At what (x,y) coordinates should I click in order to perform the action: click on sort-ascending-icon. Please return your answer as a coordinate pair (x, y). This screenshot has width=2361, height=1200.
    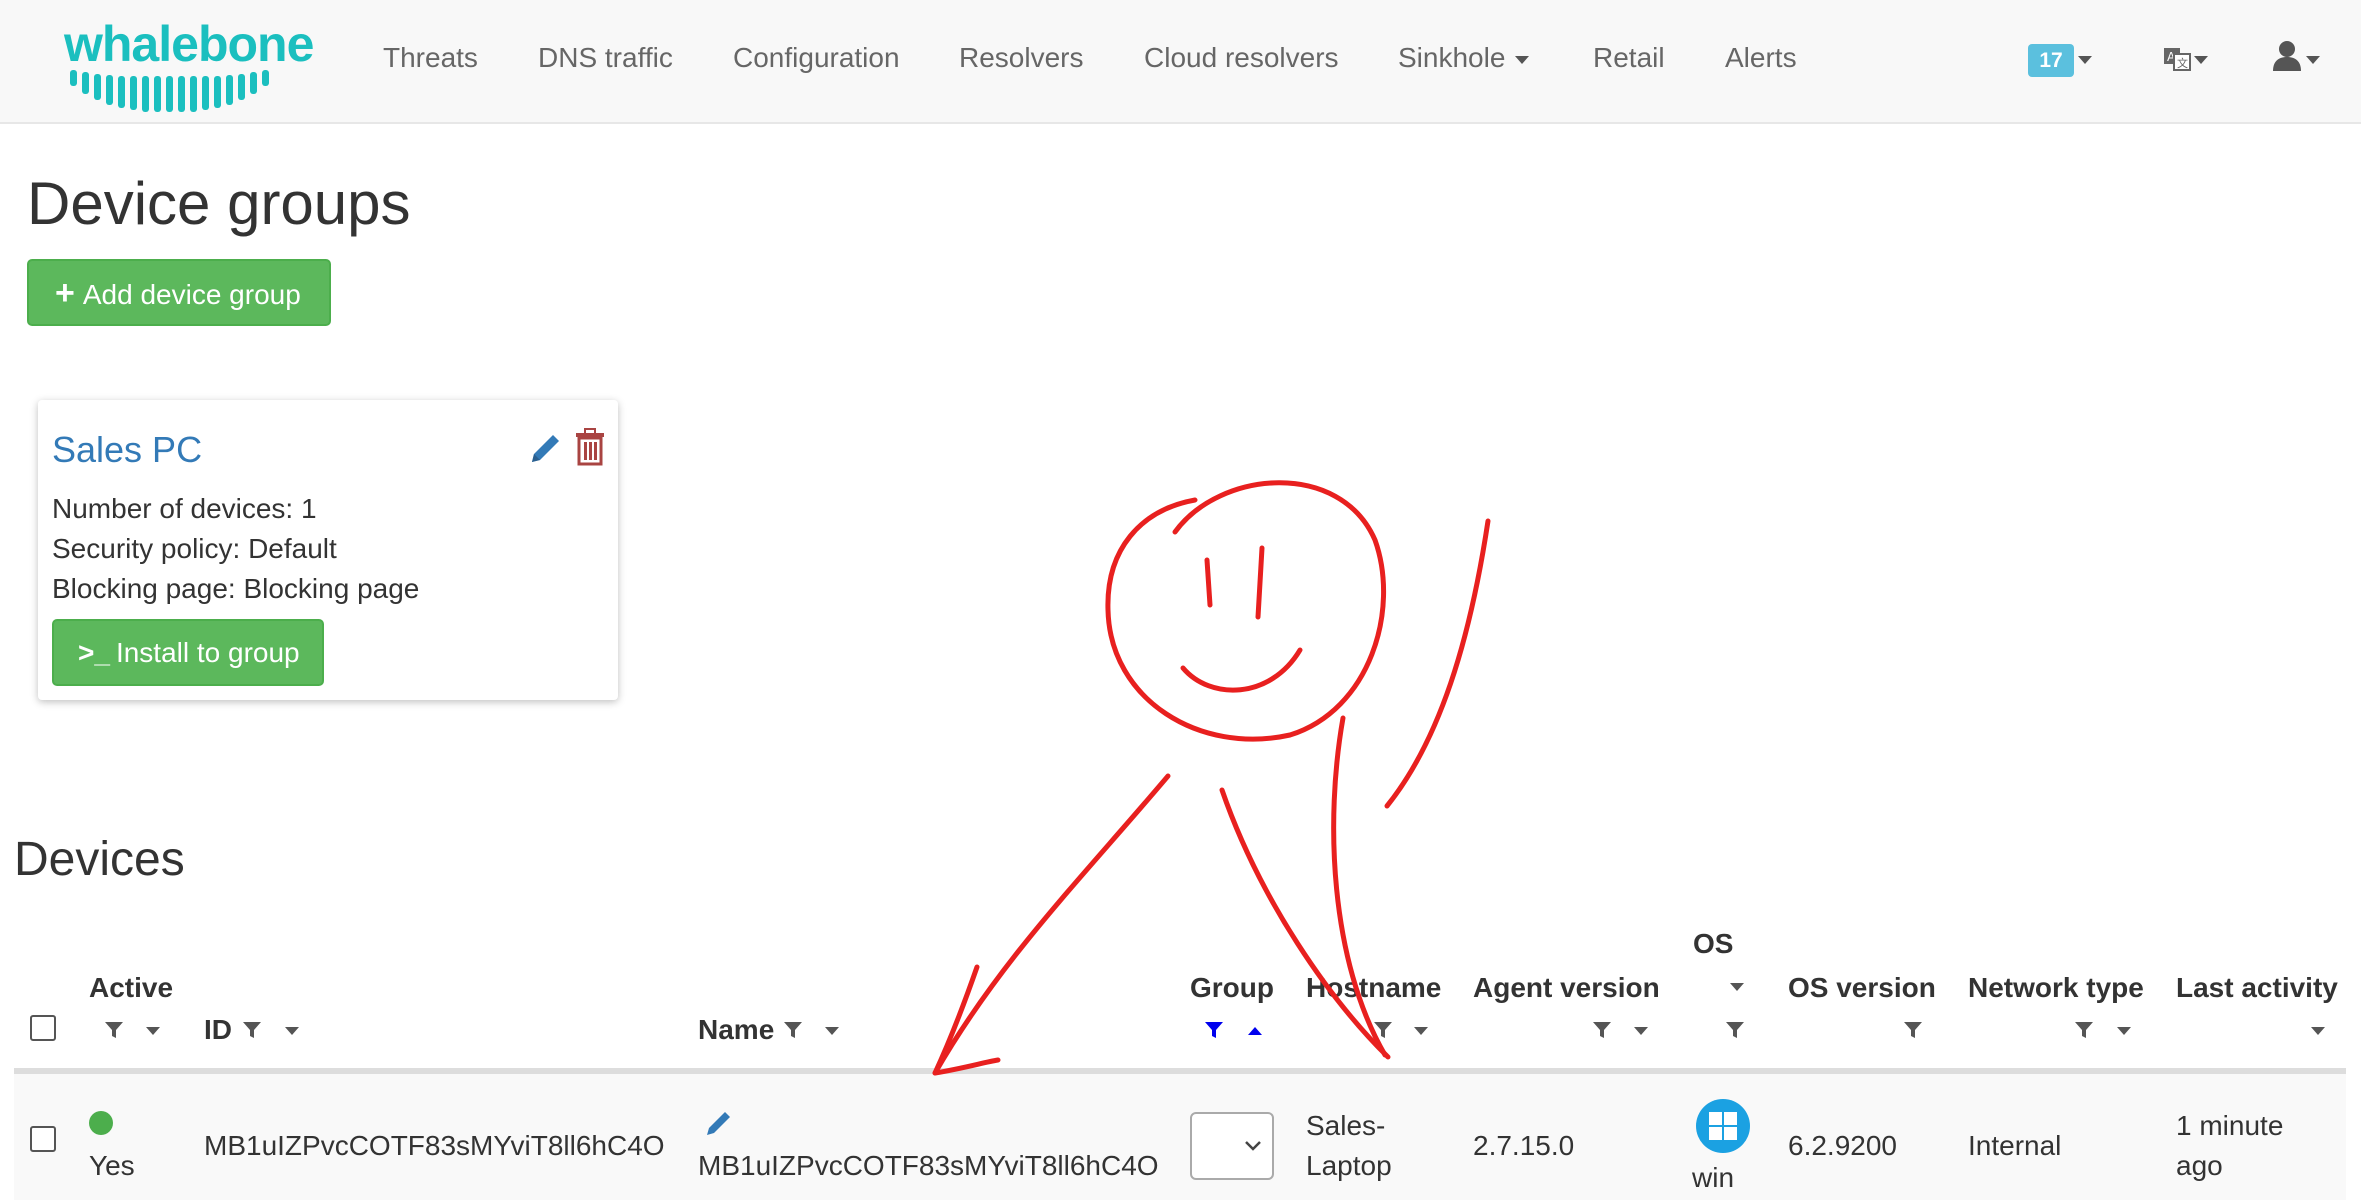
    Looking at the image, I should click on (1255, 1031).